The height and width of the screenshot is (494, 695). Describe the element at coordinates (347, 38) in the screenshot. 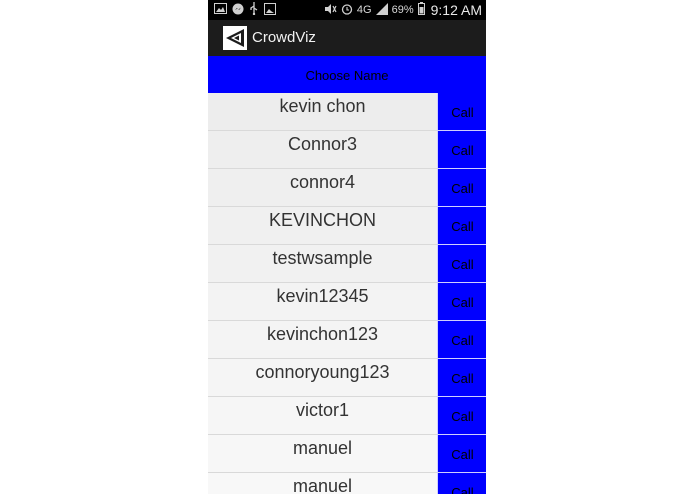

I see `app-bar: CrowdViz` at that location.